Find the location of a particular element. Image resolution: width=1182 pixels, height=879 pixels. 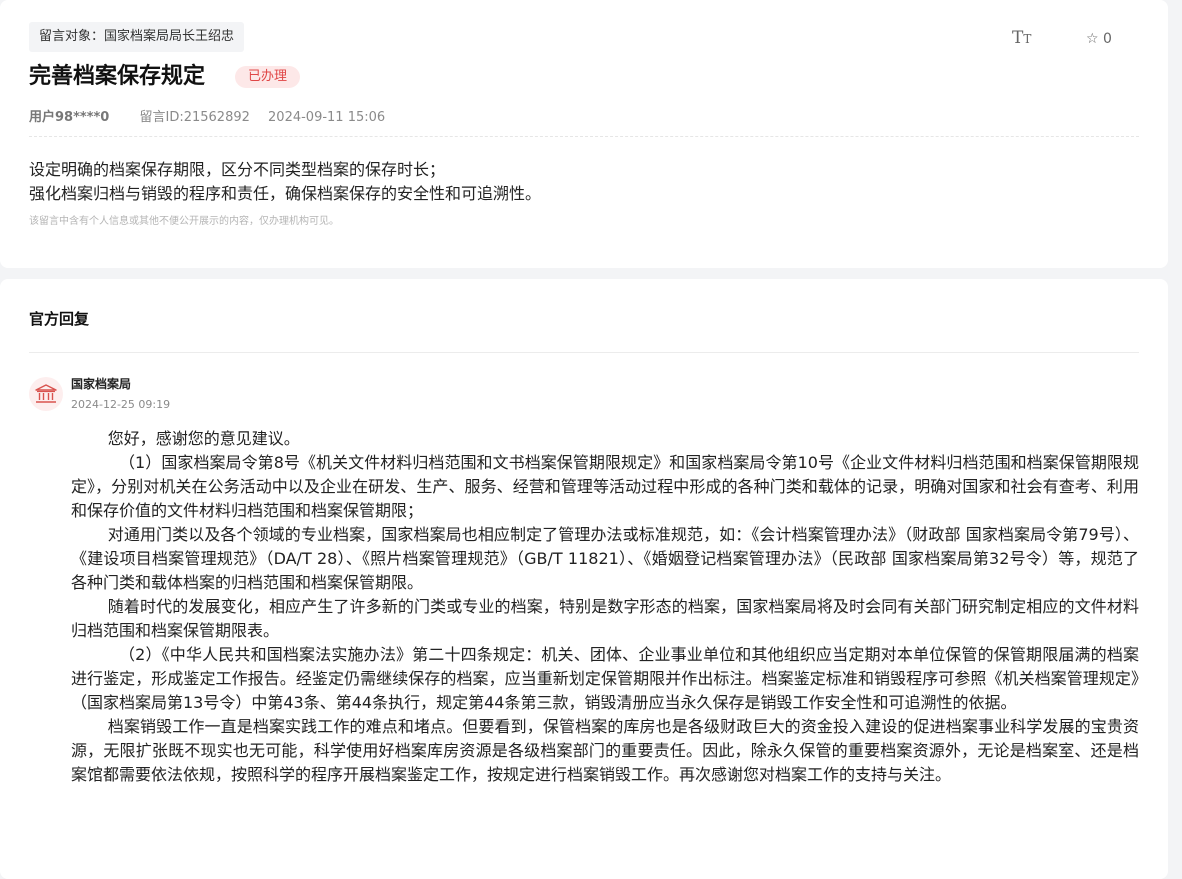

avatar is located at coordinates (46, 394).